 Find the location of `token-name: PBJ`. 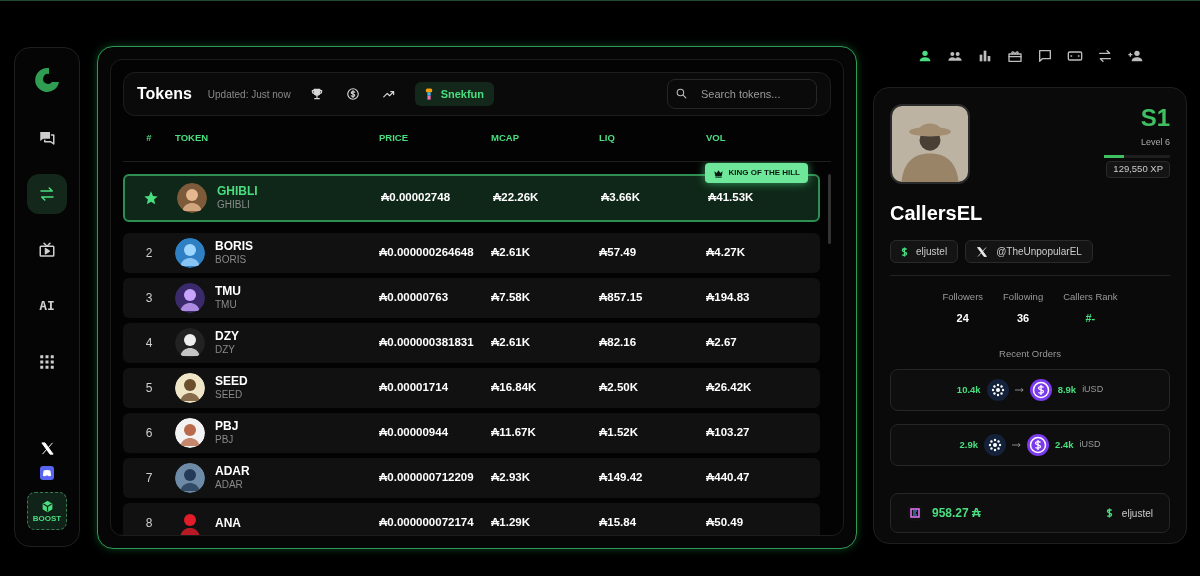

token-name: PBJ is located at coordinates (227, 427).